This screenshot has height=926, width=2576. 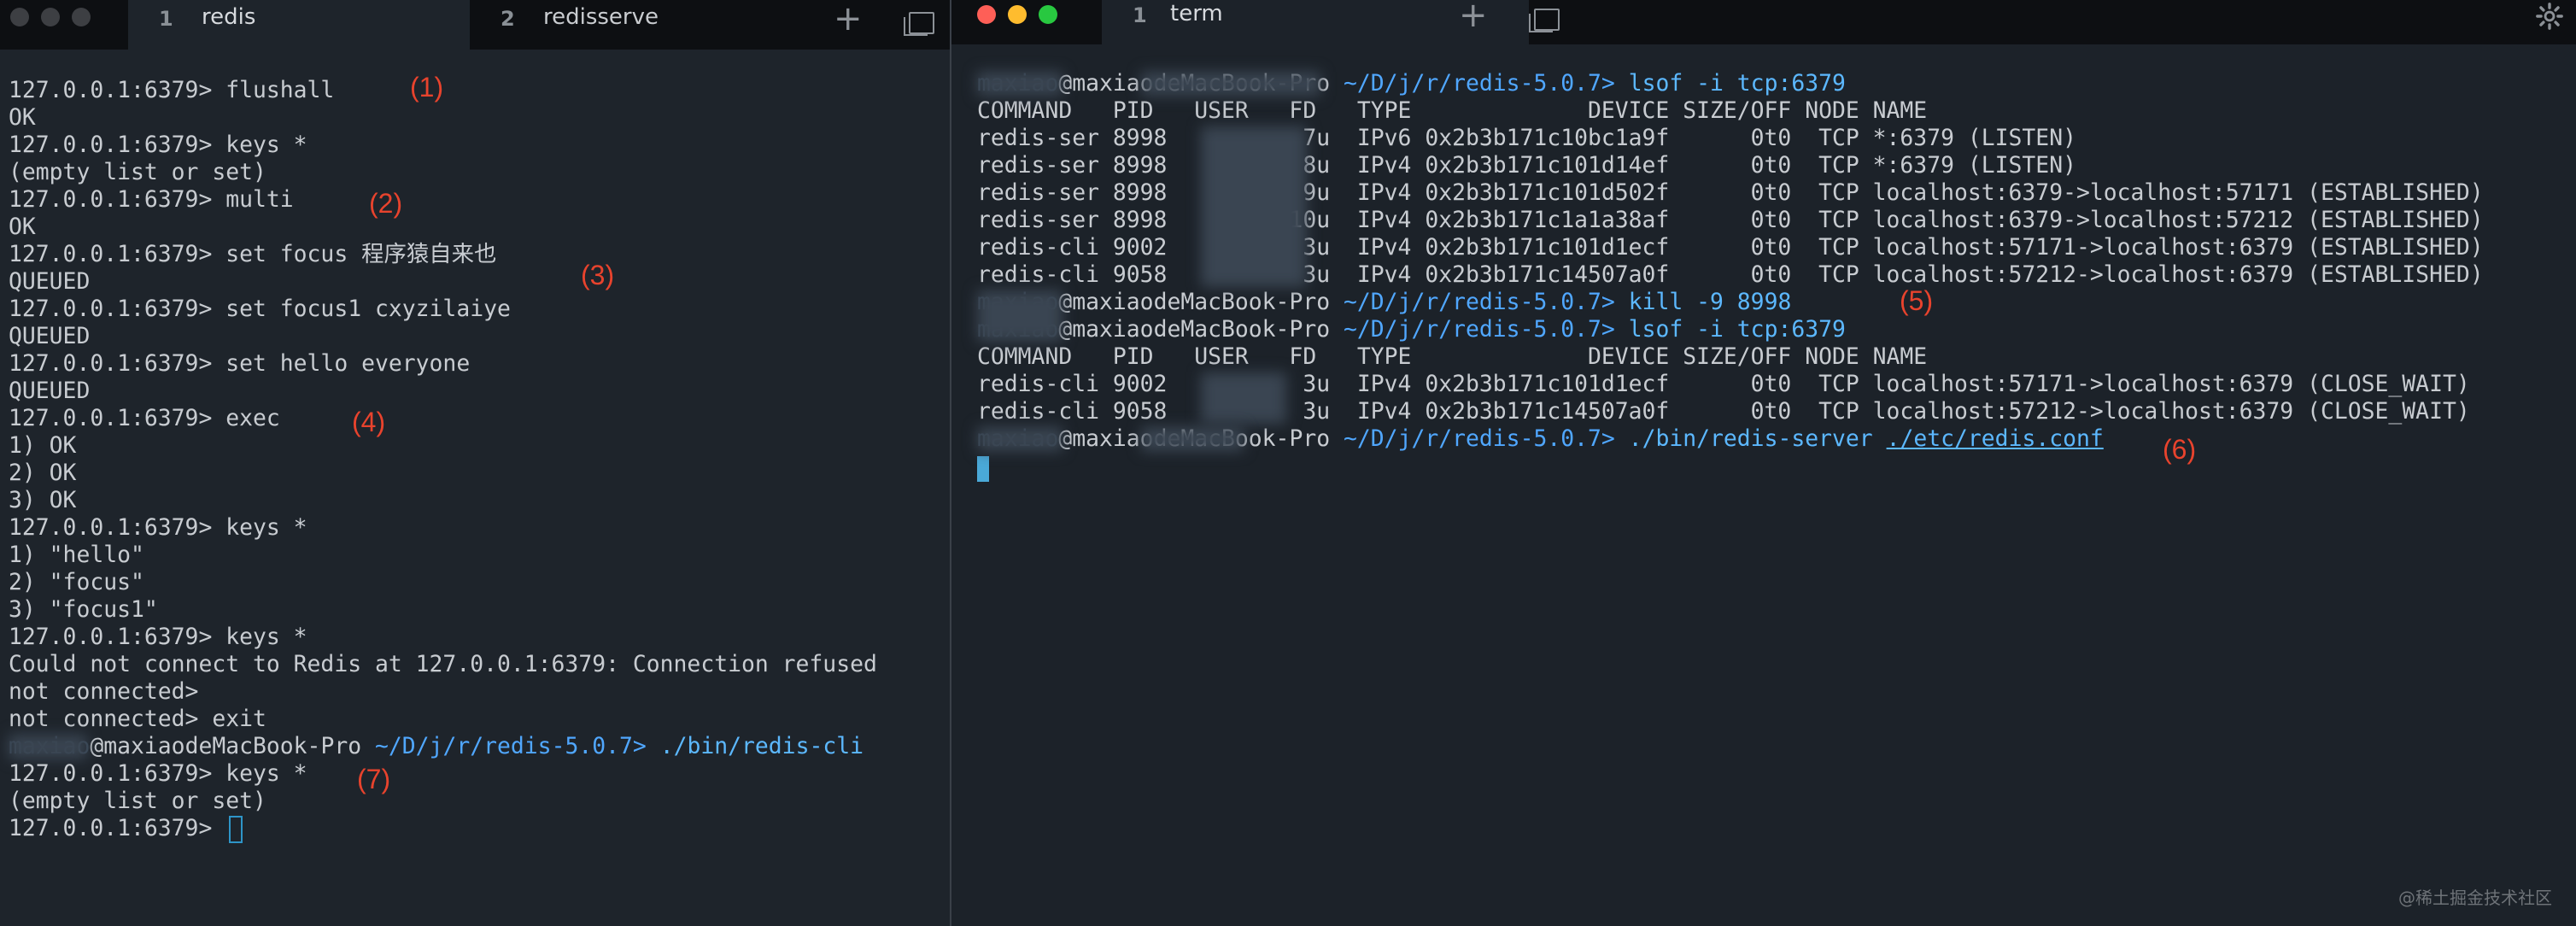 I want to click on prompt-command: ./bin/redis-cli, so click(x=761, y=746).